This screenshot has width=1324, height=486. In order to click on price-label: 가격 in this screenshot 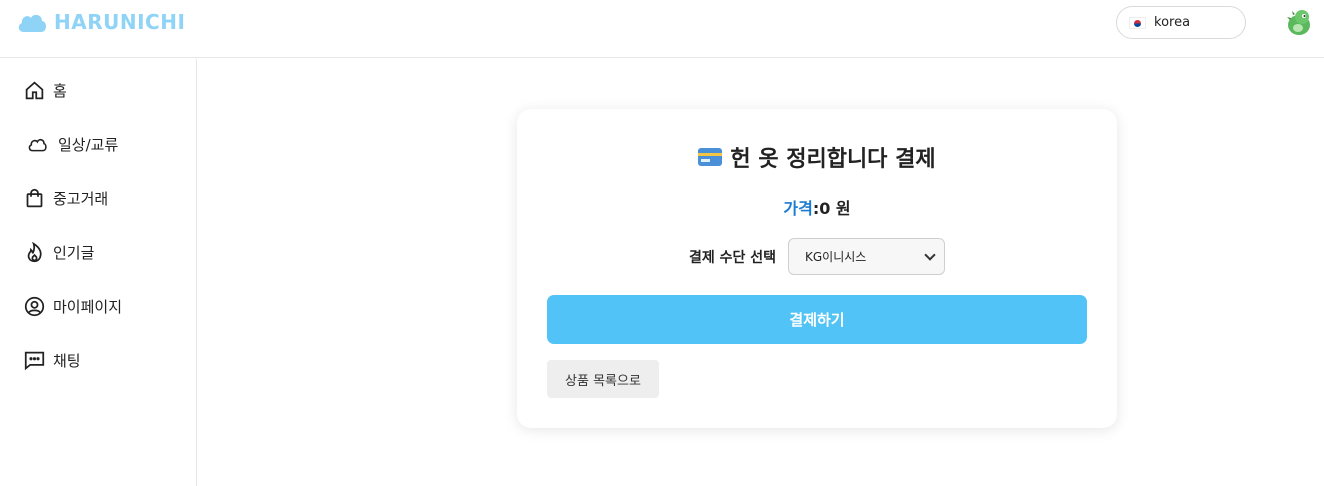, I will do `click(798, 208)`.